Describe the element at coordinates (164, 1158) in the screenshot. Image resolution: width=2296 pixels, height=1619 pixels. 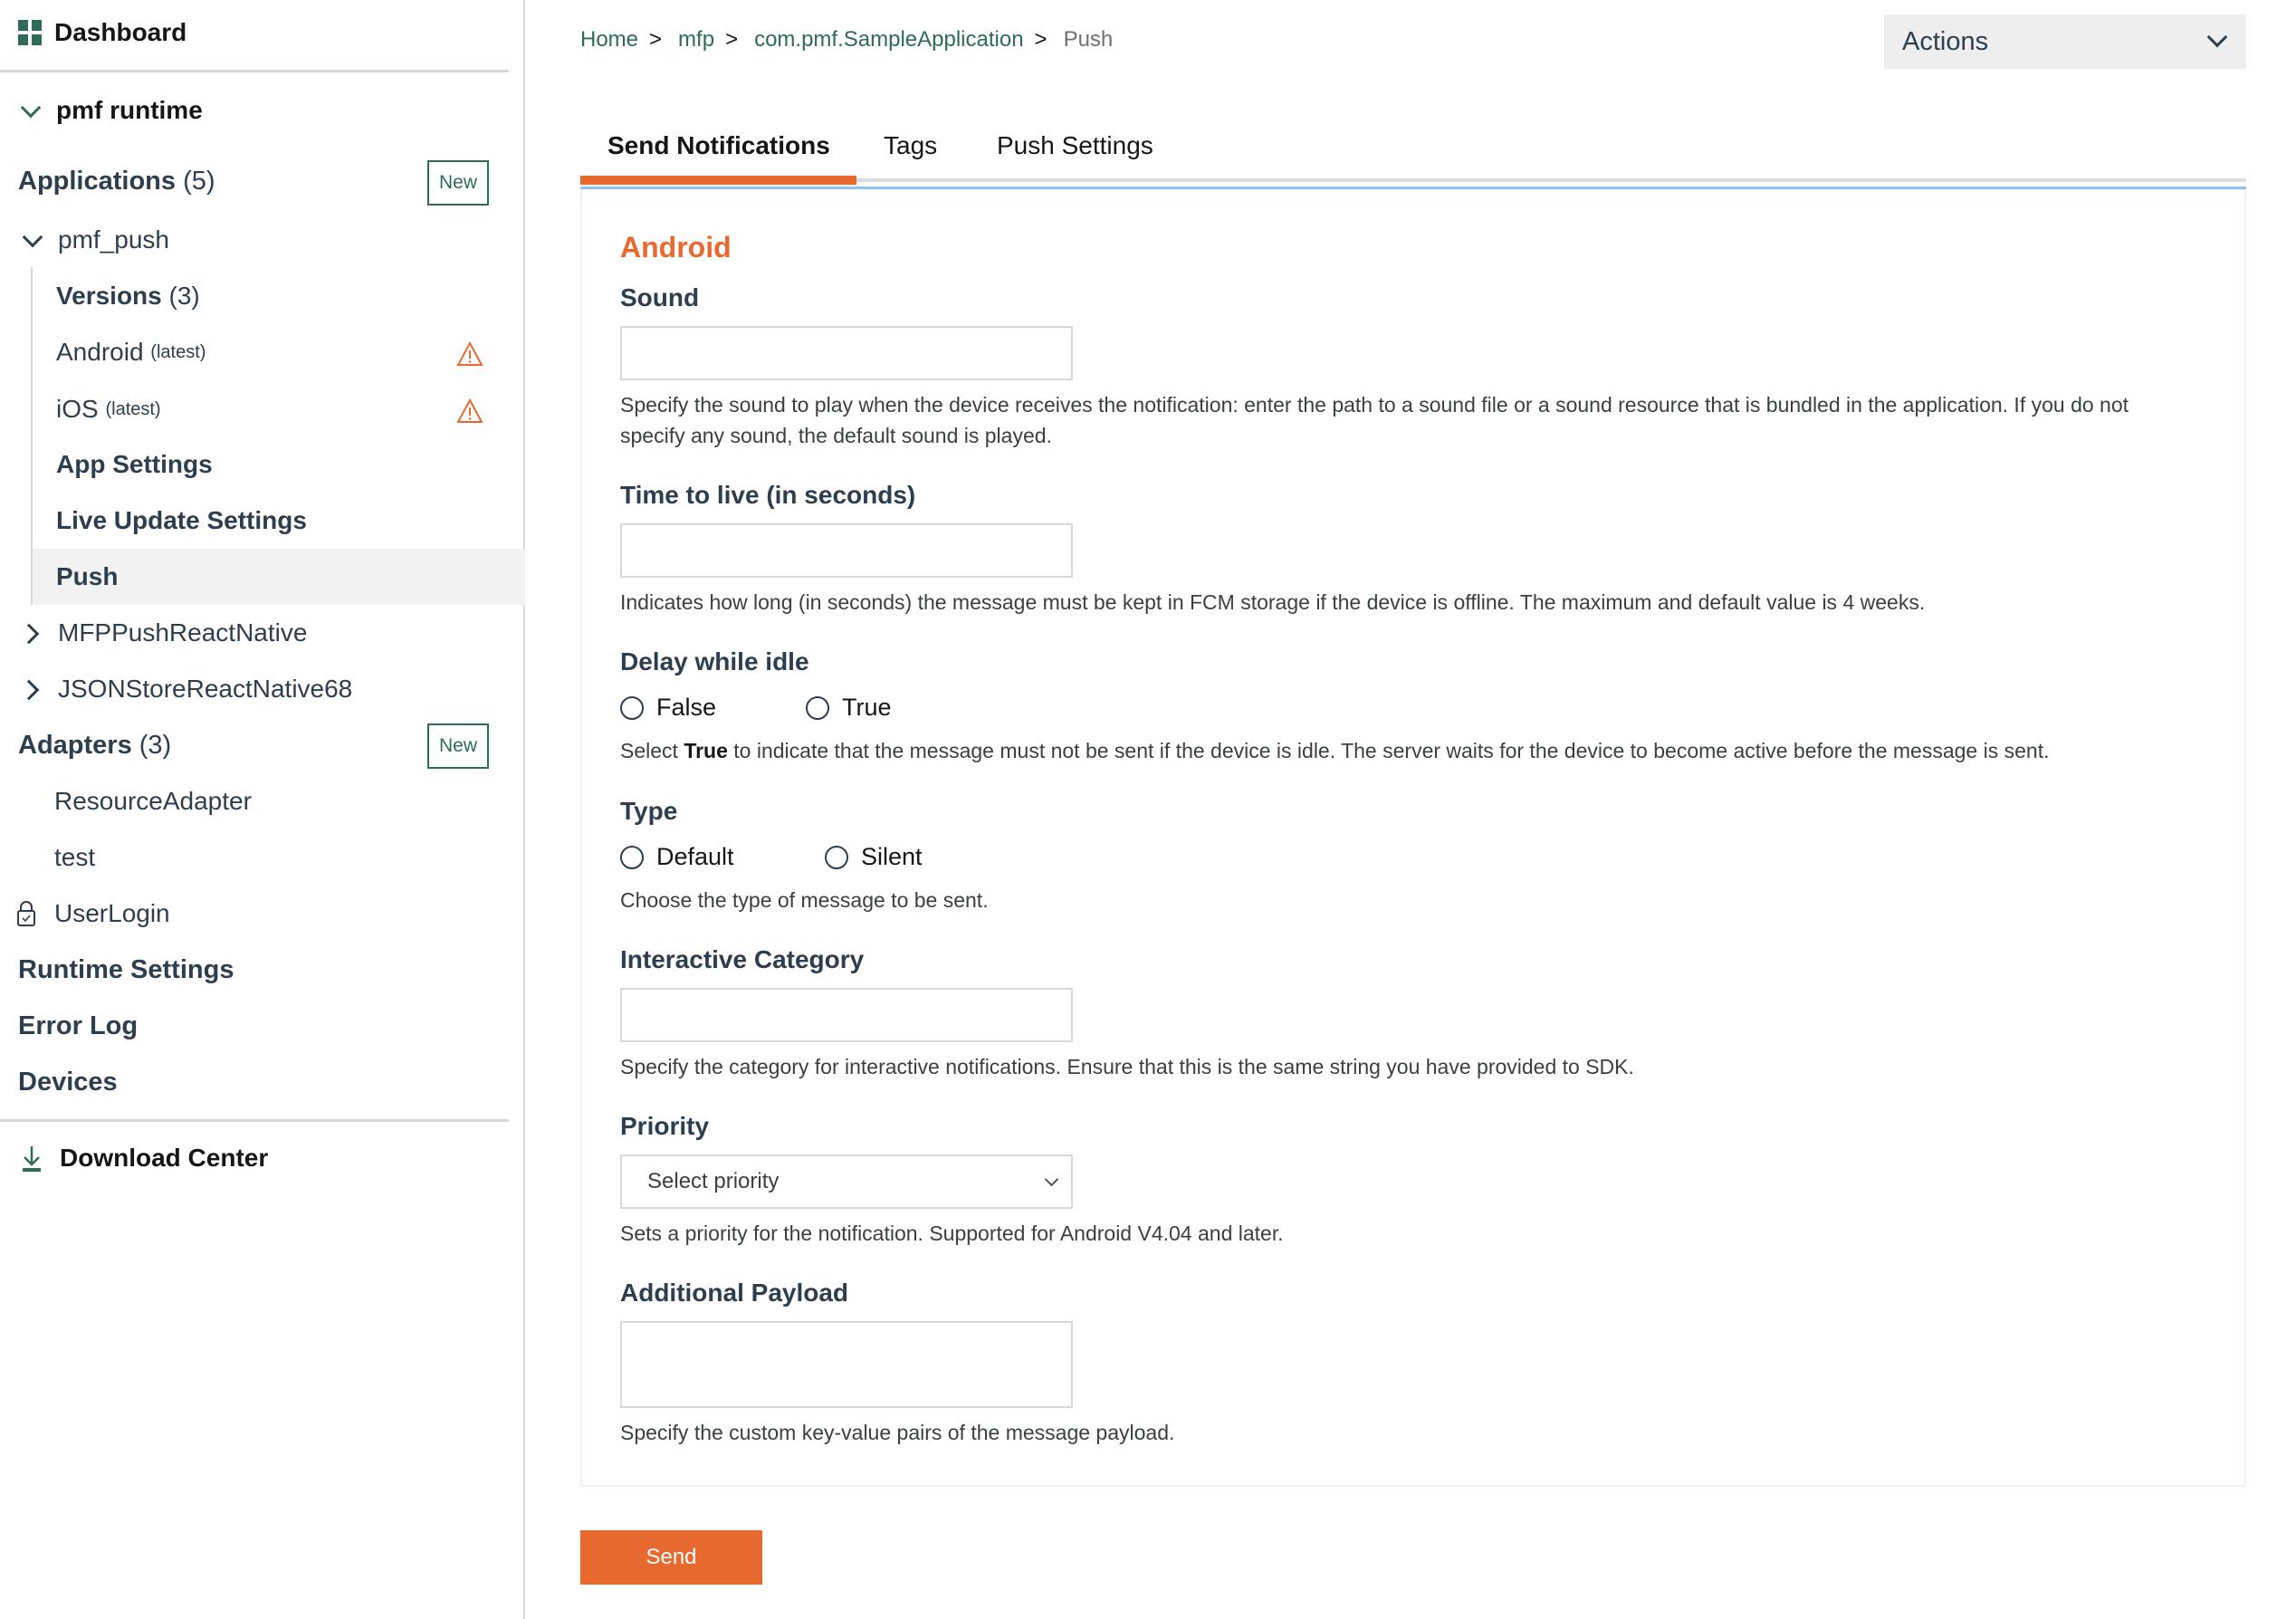
I see `download-center-label: Download Center` at that location.